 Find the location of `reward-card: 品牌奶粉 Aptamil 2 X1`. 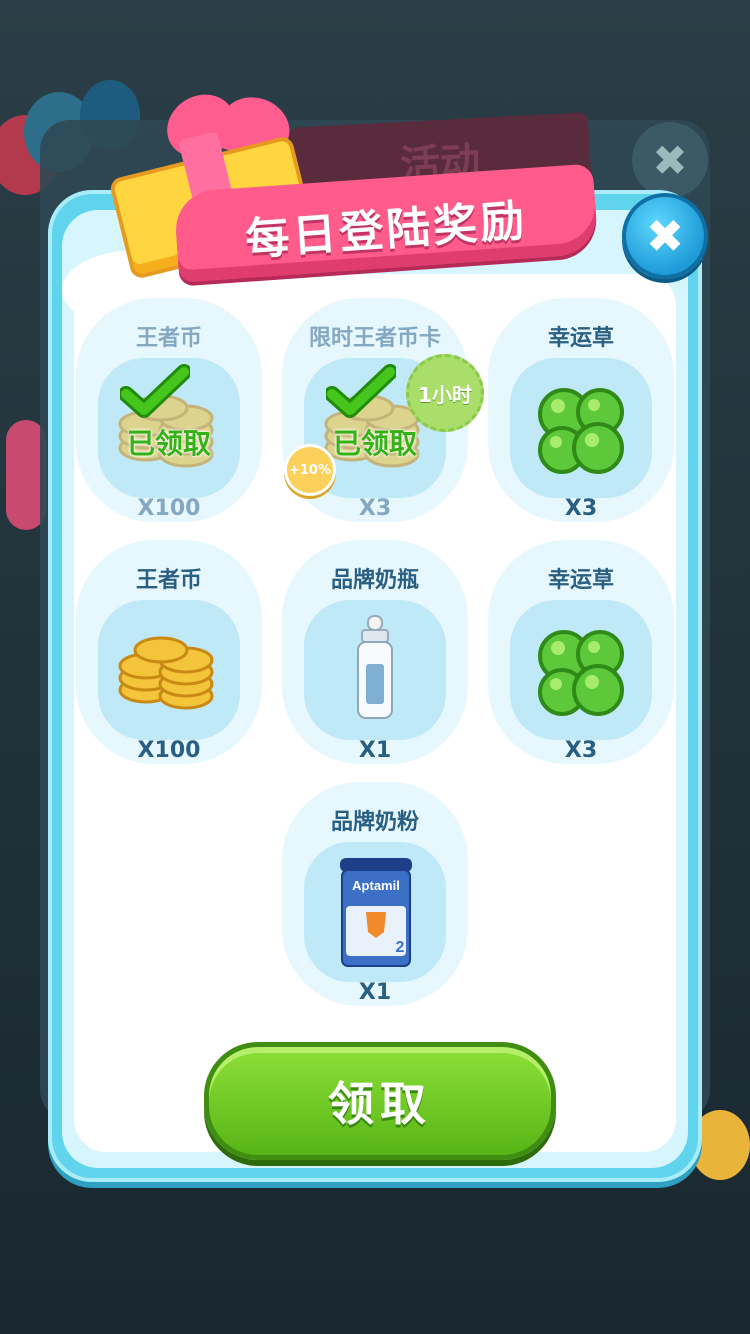

reward-card: 品牌奶粉 Aptamil 2 X1 is located at coordinates (375, 894).